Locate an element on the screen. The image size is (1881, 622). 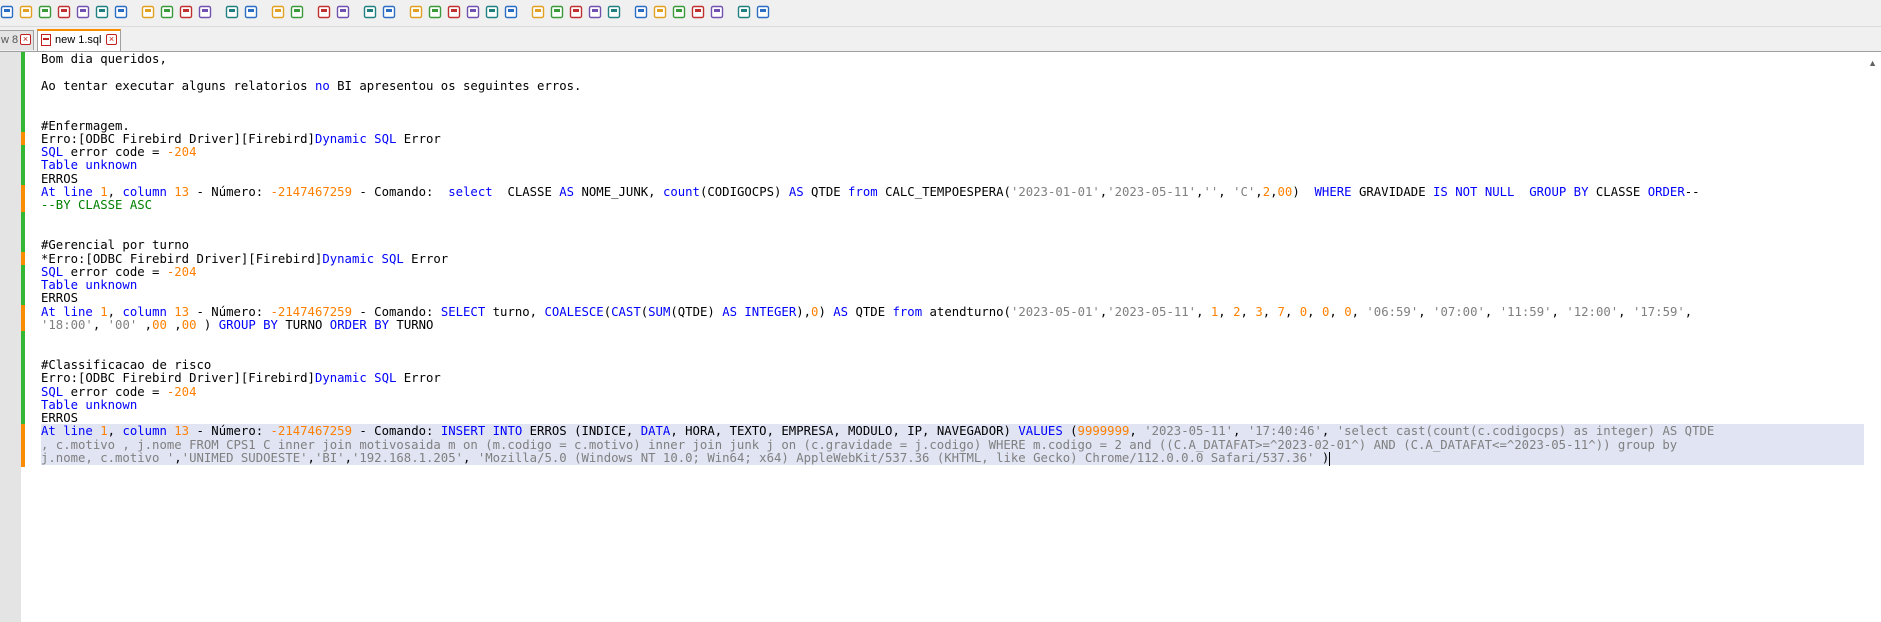
save-all-icon is located at coordinates (64, 12).